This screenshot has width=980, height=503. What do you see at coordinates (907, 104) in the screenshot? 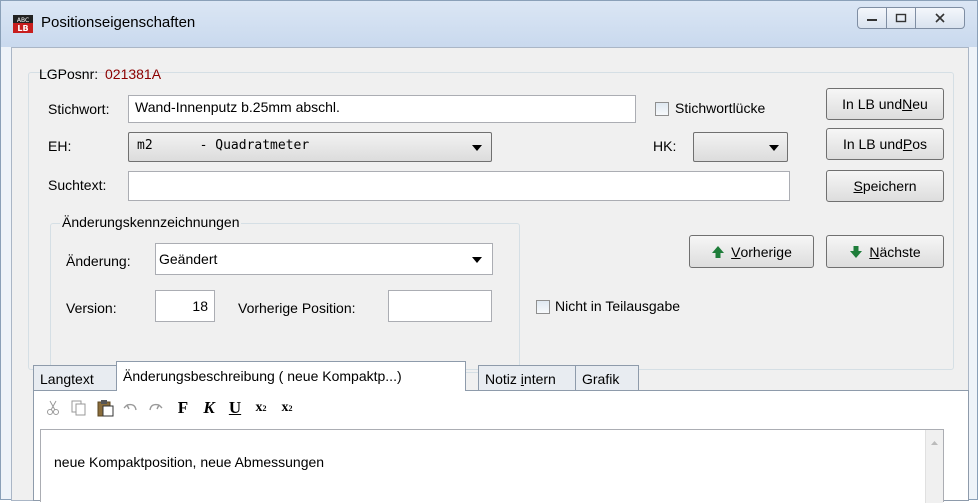
I see `in-lb-und-neu-accel: N` at bounding box center [907, 104].